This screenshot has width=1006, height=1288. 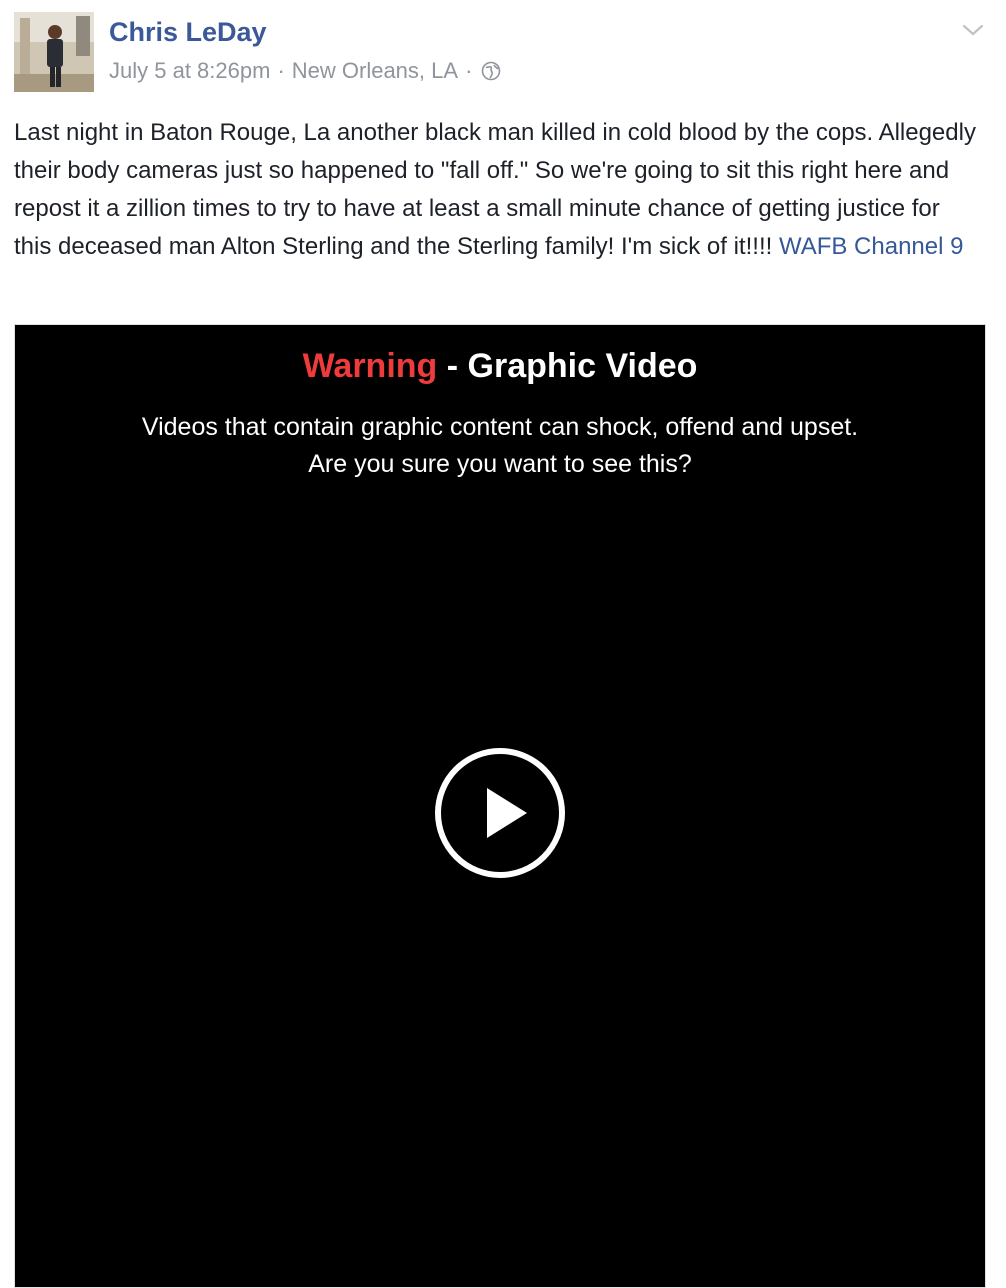 I want to click on avatar-image, so click(x=54, y=52).